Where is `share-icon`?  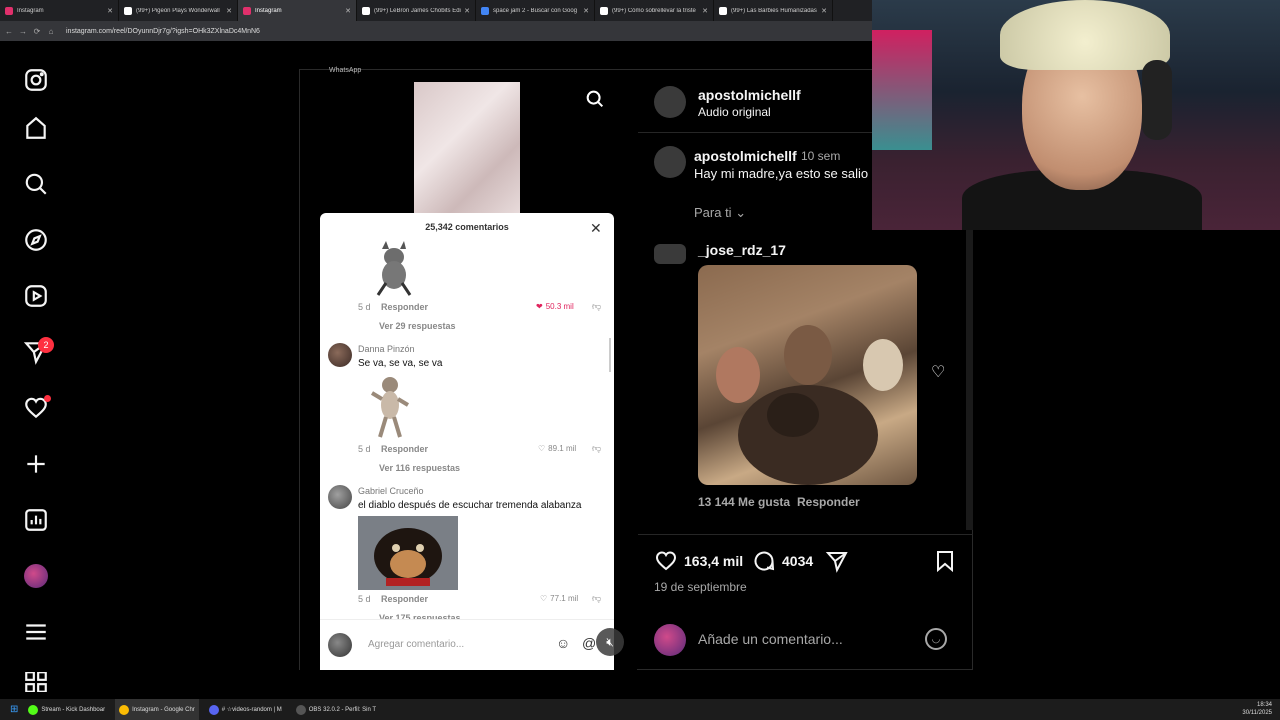 share-icon is located at coordinates (837, 561).